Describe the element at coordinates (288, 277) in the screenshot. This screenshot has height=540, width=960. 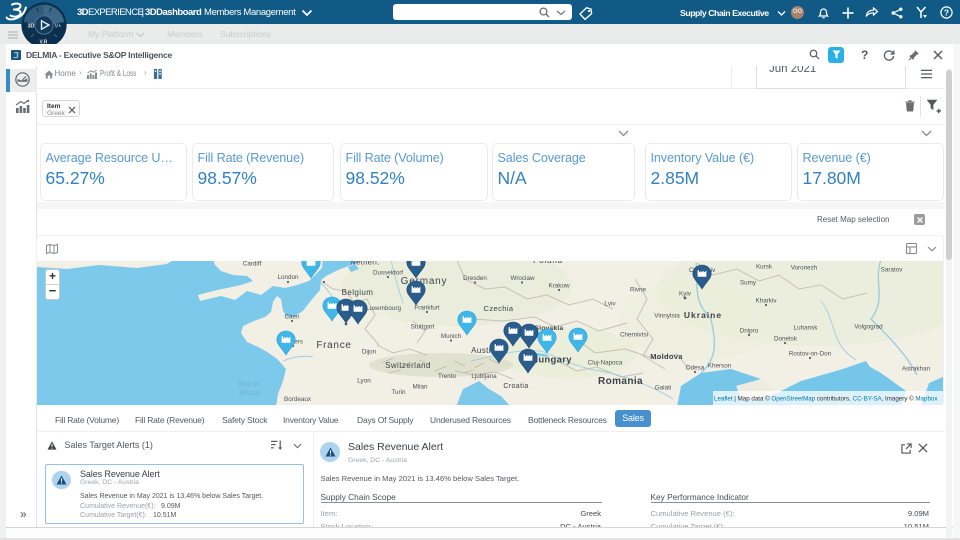
I see `svg-text: London` at that location.